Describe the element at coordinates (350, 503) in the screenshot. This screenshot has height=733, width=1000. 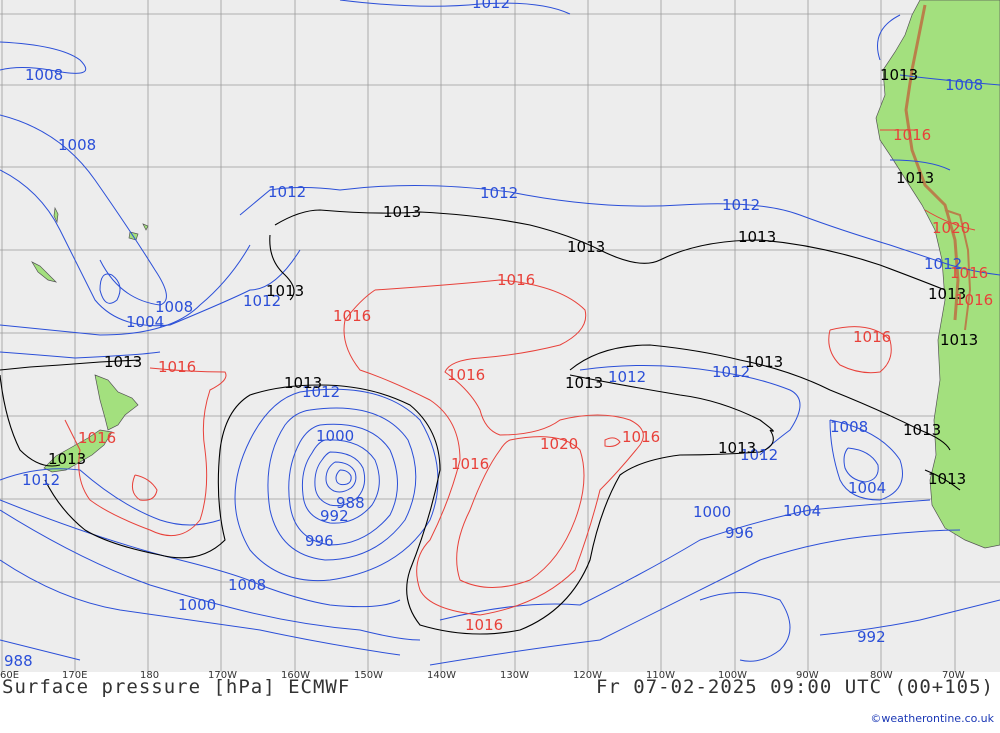
I see `isobar-label: 988` at that location.